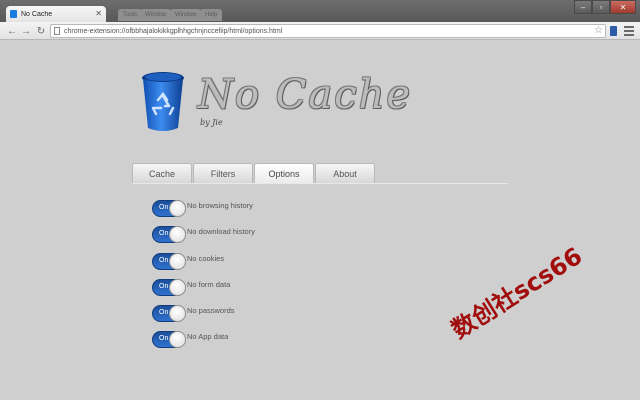 The width and height of the screenshot is (640, 400). Describe the element at coordinates (206, 258) in the screenshot. I see `option-label: No cookies` at that location.